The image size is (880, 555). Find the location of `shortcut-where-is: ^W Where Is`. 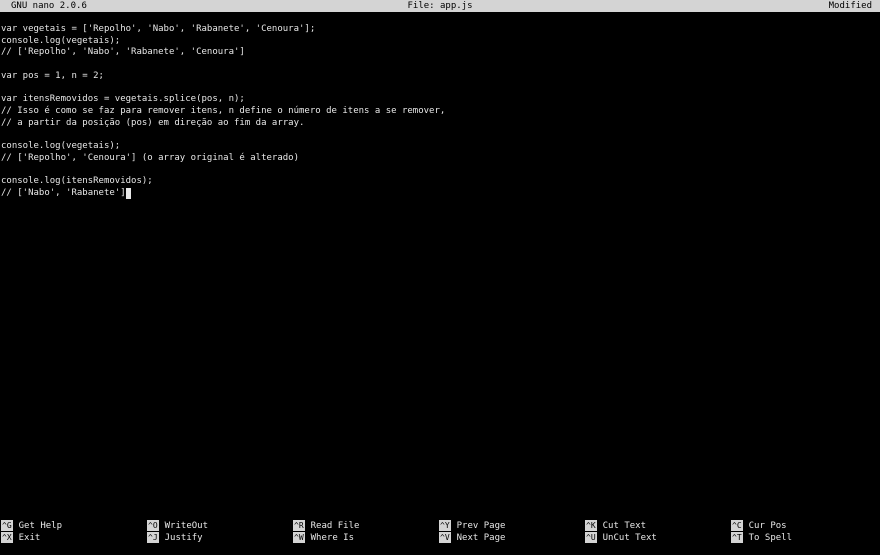

shortcut-where-is: ^W Where Is is located at coordinates (323, 538).